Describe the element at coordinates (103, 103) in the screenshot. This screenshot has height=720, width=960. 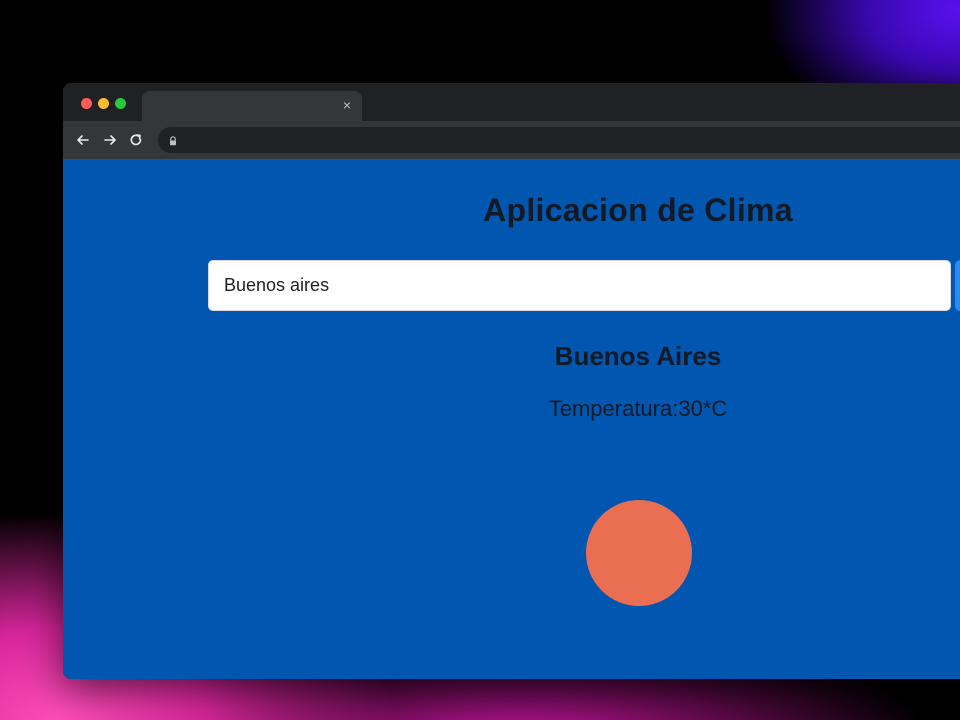
I see `minimize-window-button` at that location.